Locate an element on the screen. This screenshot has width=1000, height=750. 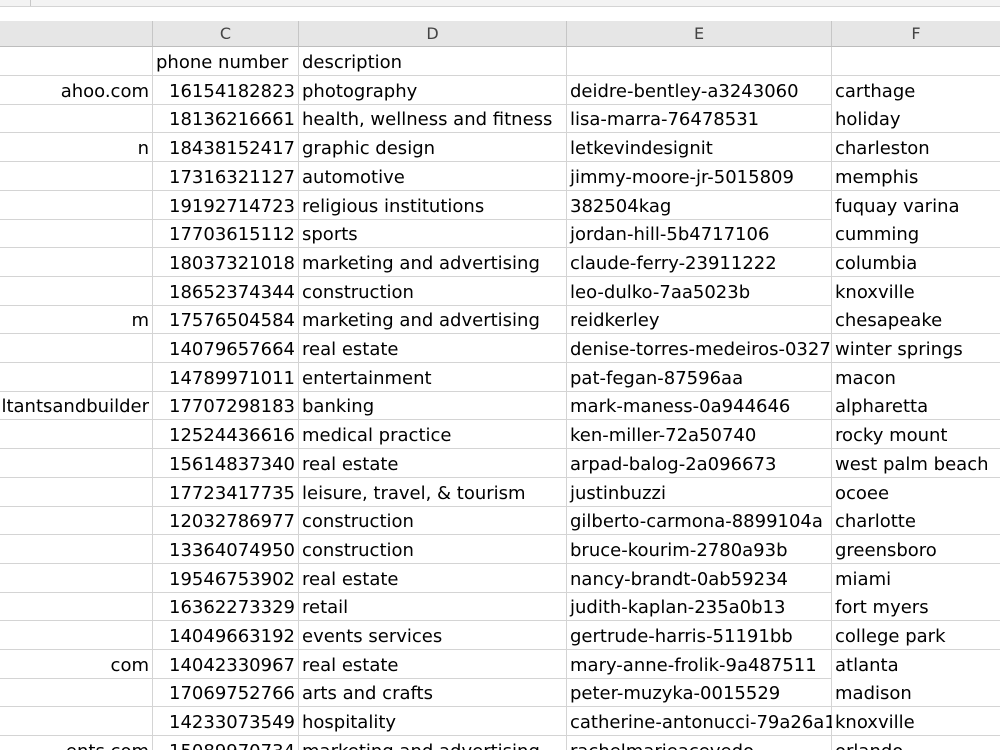
cell-e: pat-fegan-87596aa is located at coordinates (699, 377).